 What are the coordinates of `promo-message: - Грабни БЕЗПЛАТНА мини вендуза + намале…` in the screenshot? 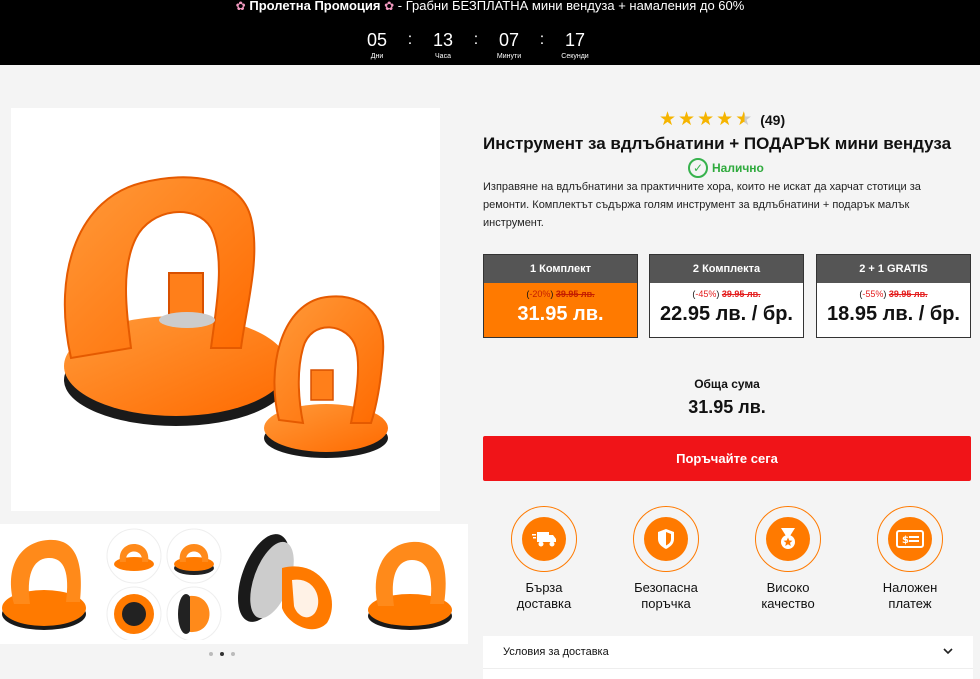 It's located at (569, 6).